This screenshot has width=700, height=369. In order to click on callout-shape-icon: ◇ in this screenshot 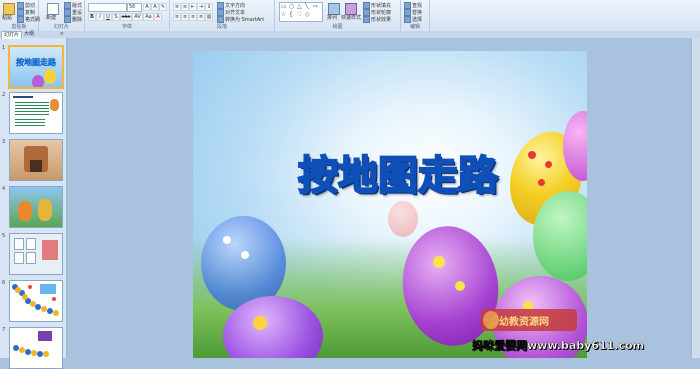, I will do `click(307, 14)`.